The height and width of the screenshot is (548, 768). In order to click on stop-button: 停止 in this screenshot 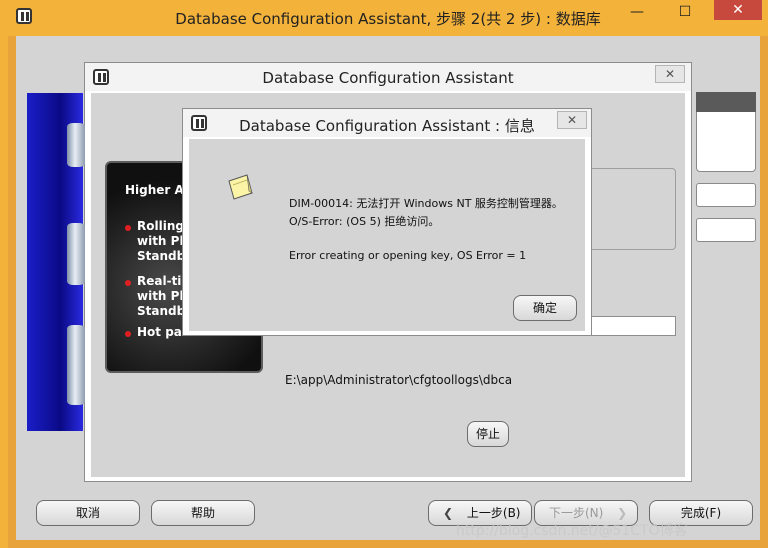, I will do `click(488, 434)`.